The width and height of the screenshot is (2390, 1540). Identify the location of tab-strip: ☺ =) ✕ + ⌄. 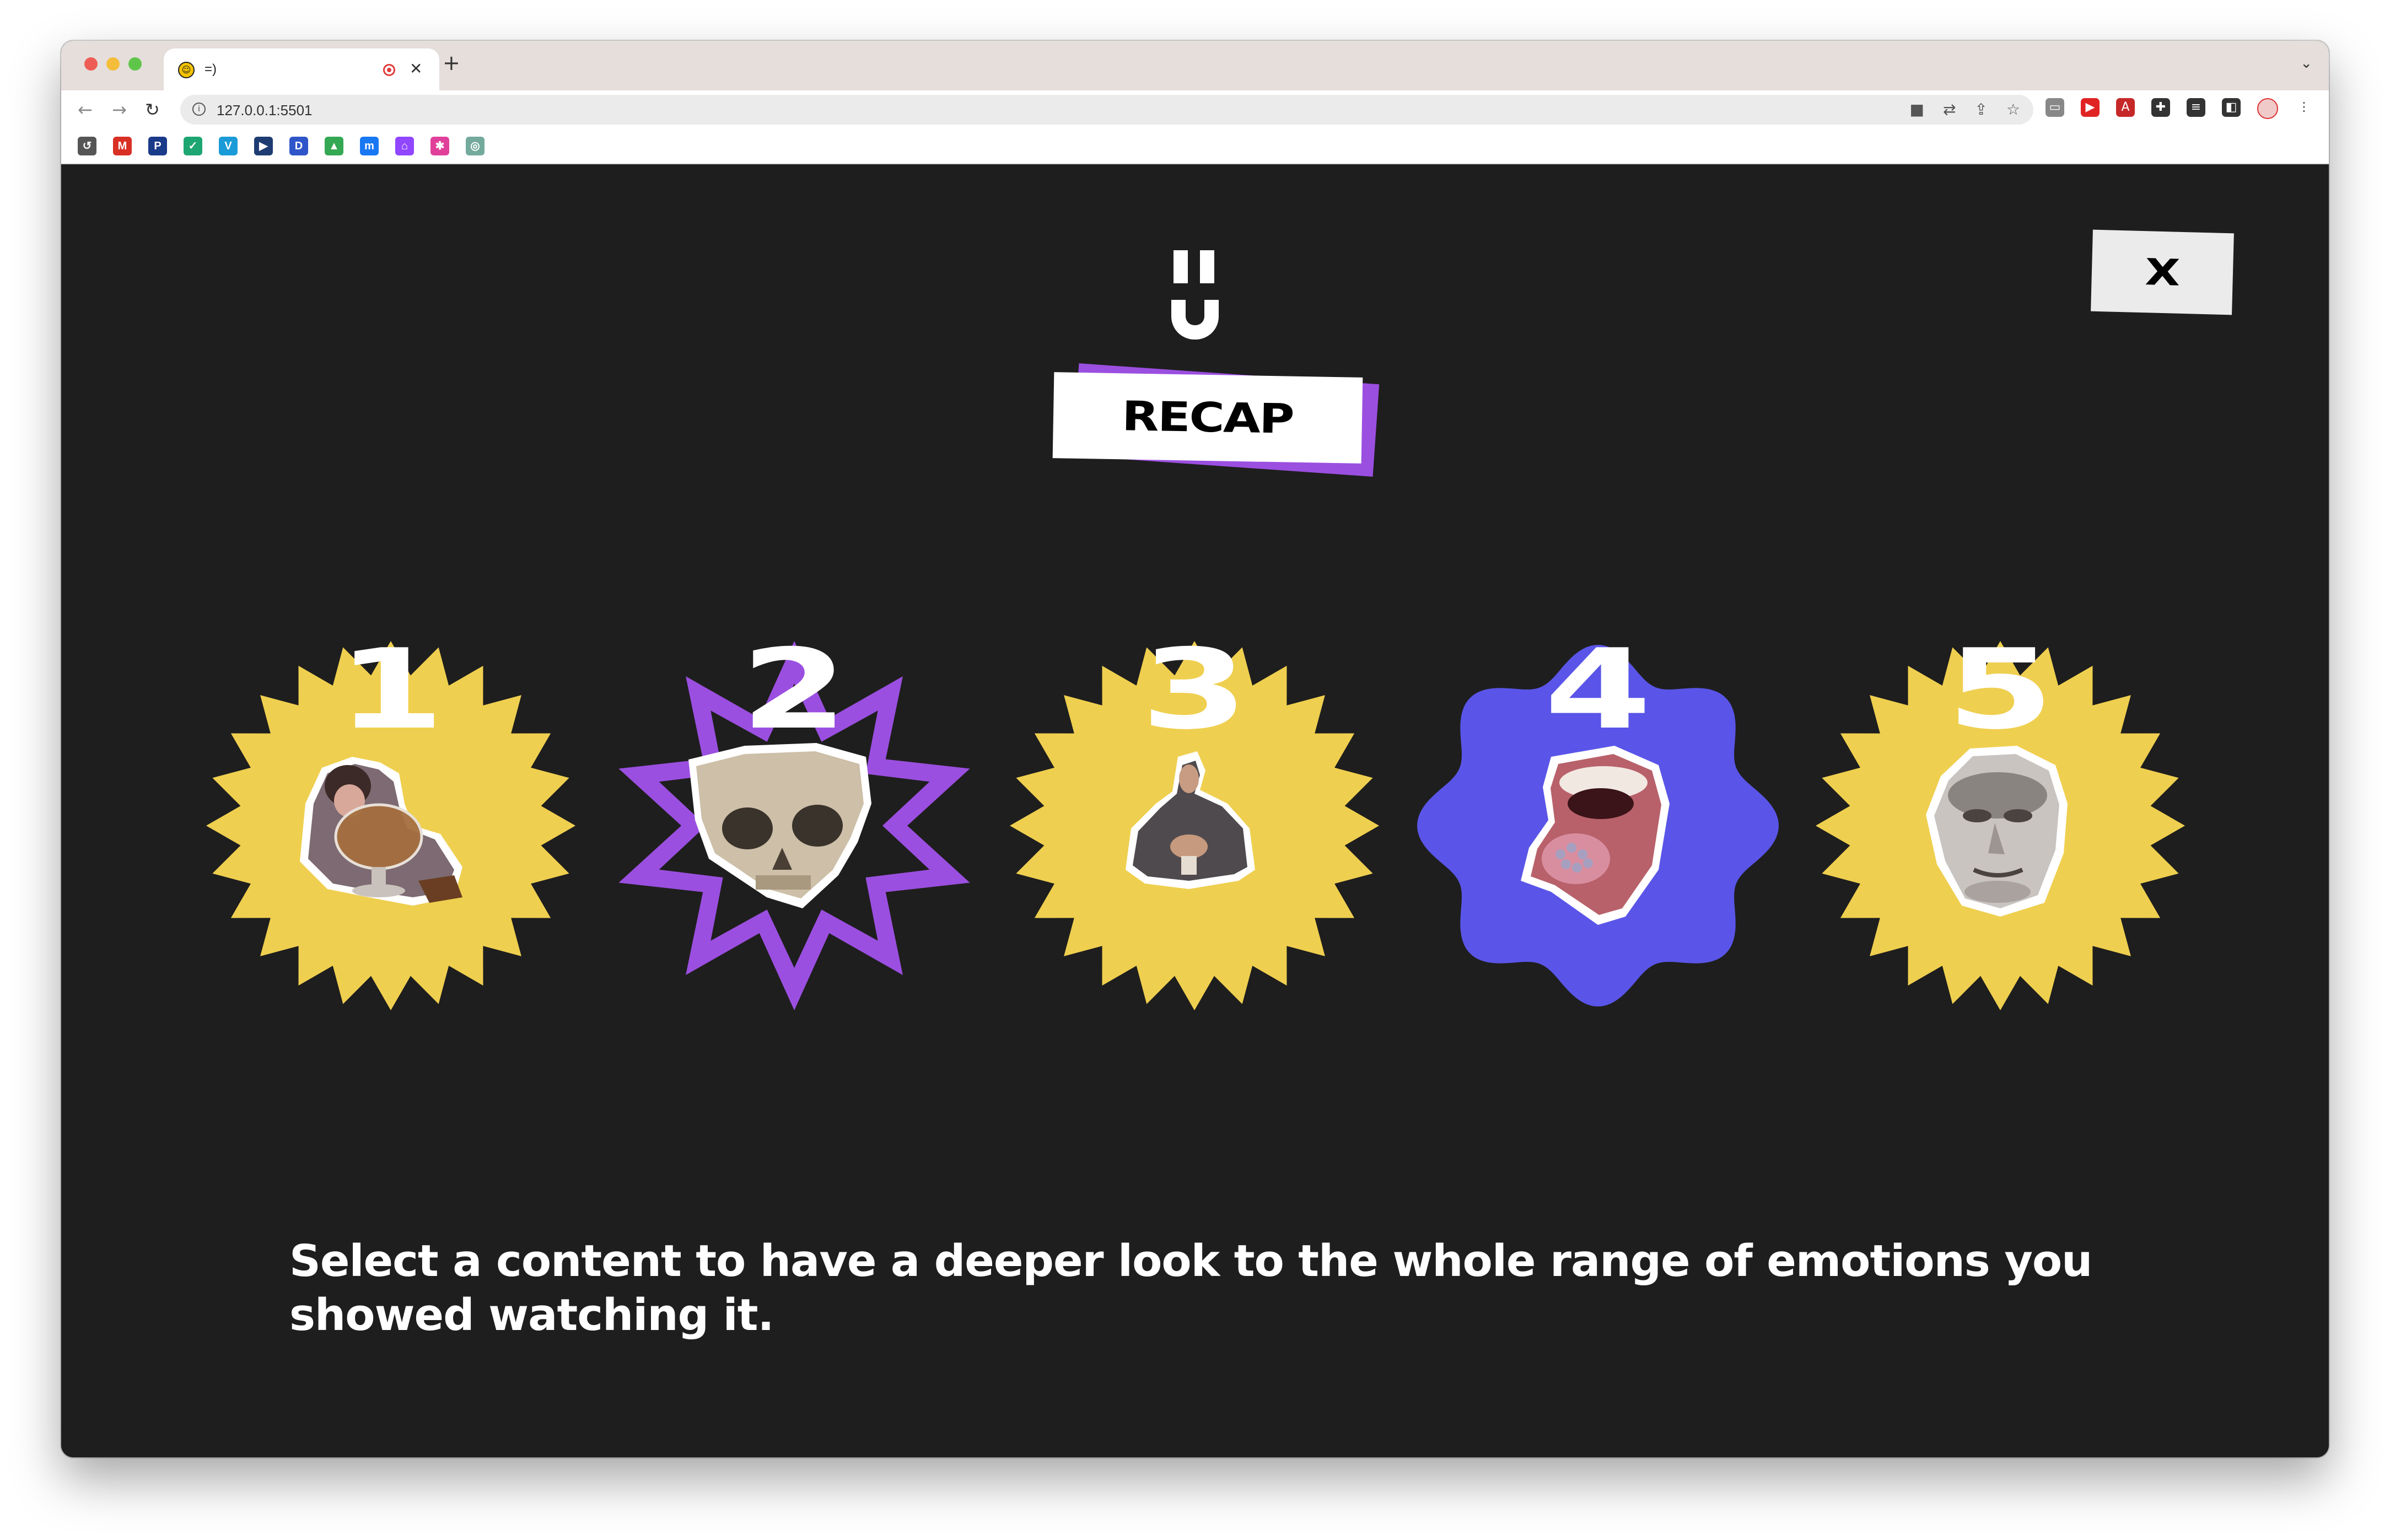
(1195, 65).